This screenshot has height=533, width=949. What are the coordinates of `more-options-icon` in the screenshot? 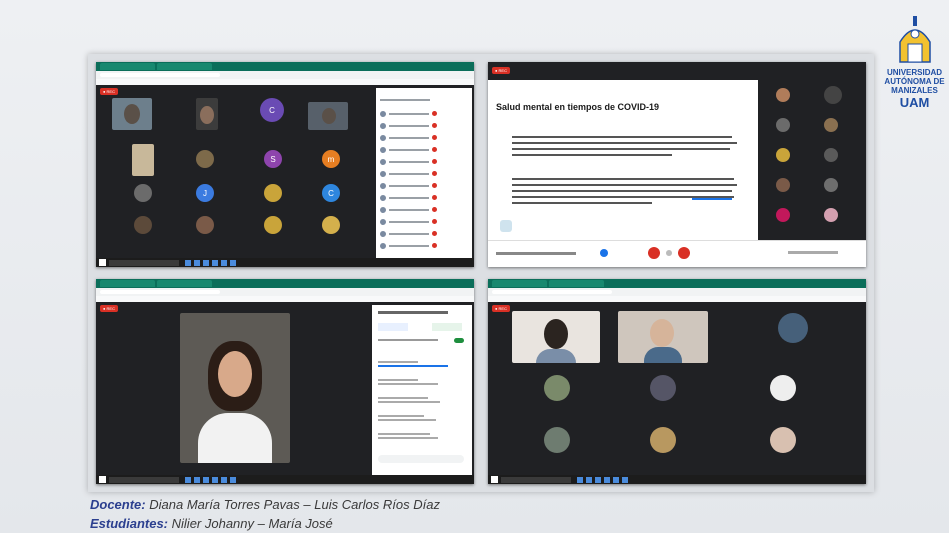 It's located at (669, 253).